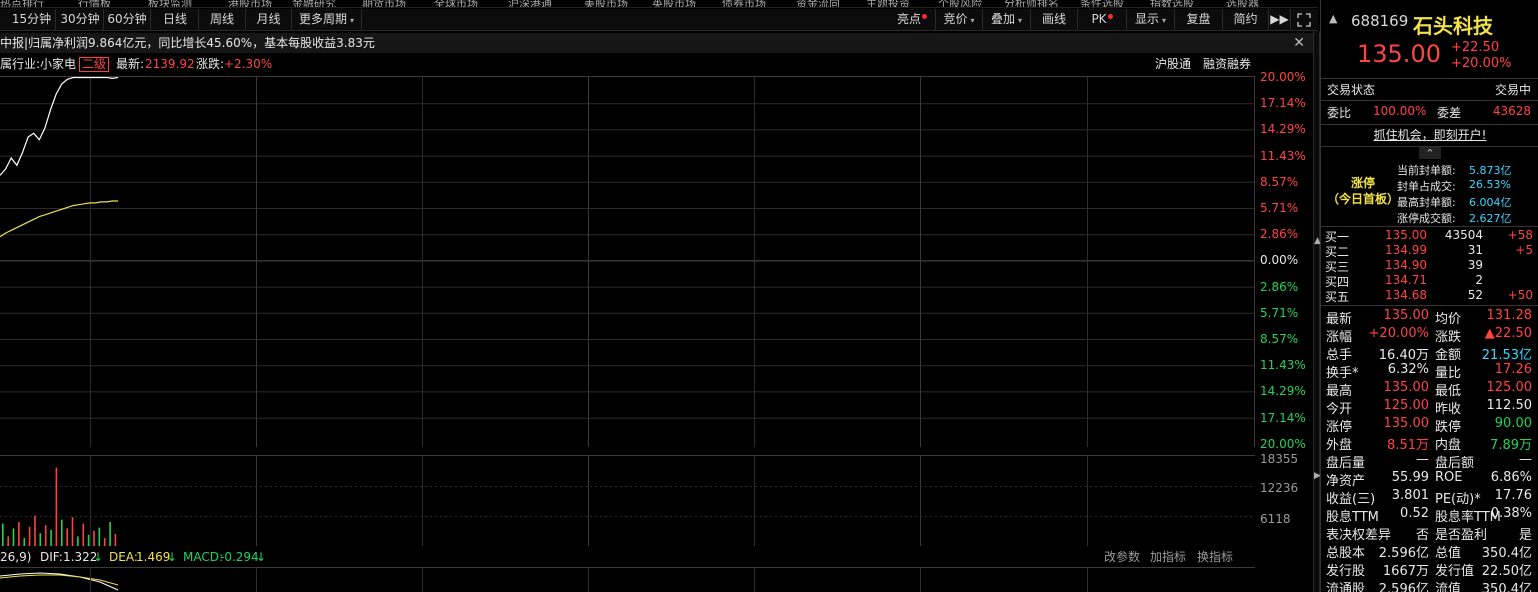 Image resolution: width=1538 pixels, height=592 pixels. I want to click on stat-label: 最新, so click(1339, 319).